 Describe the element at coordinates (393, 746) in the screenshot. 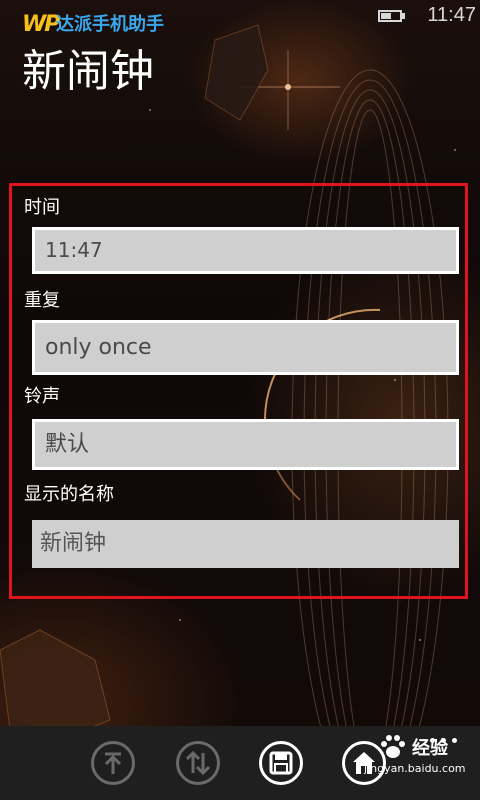

I see `paw-icon` at that location.